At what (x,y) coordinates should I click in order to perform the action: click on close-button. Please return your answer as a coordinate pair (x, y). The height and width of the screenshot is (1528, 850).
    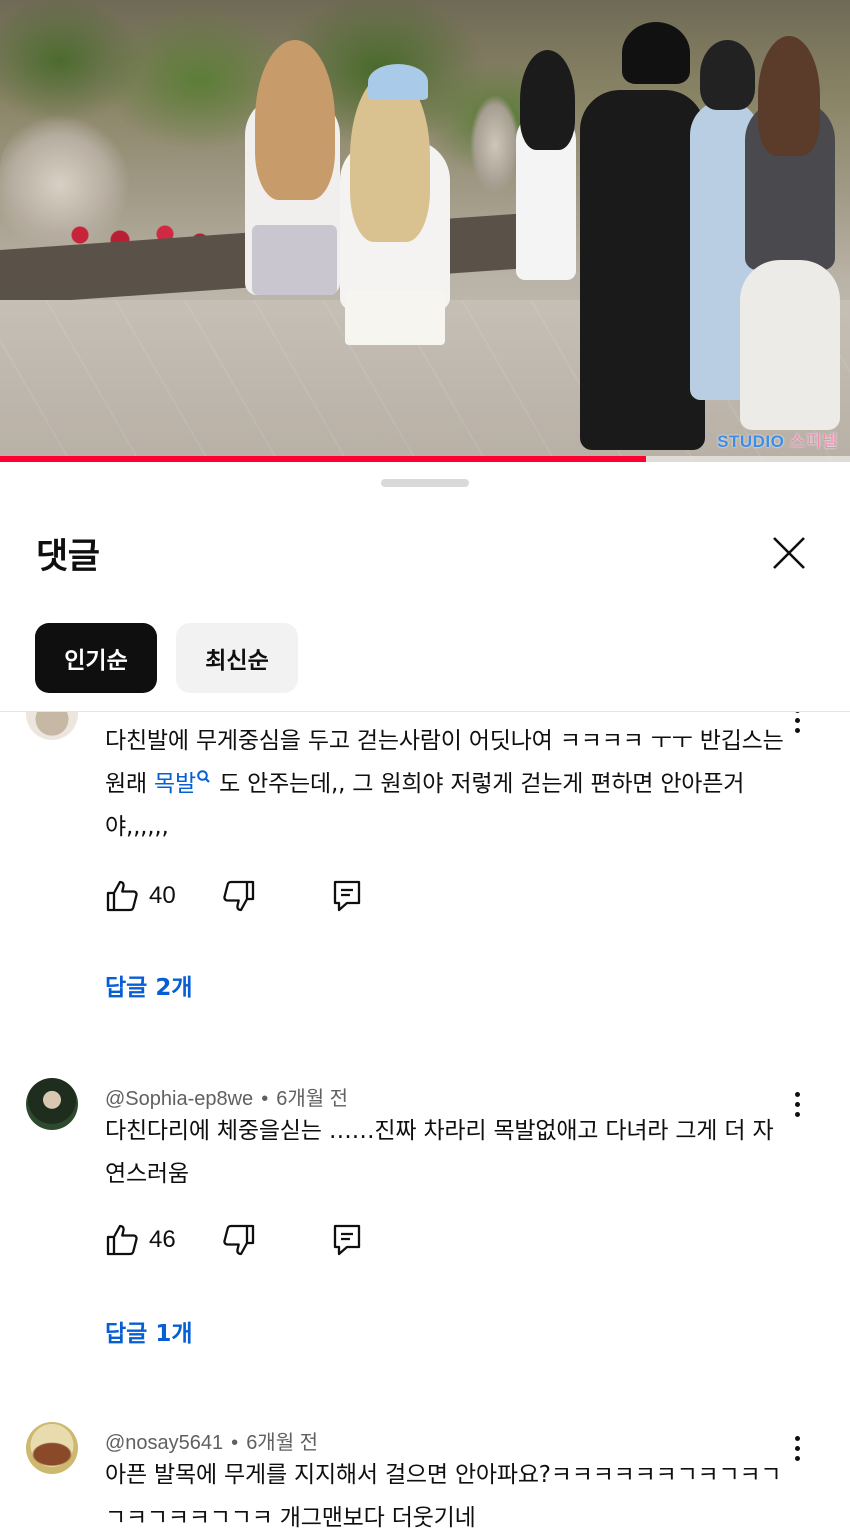
    Looking at the image, I should click on (789, 553).